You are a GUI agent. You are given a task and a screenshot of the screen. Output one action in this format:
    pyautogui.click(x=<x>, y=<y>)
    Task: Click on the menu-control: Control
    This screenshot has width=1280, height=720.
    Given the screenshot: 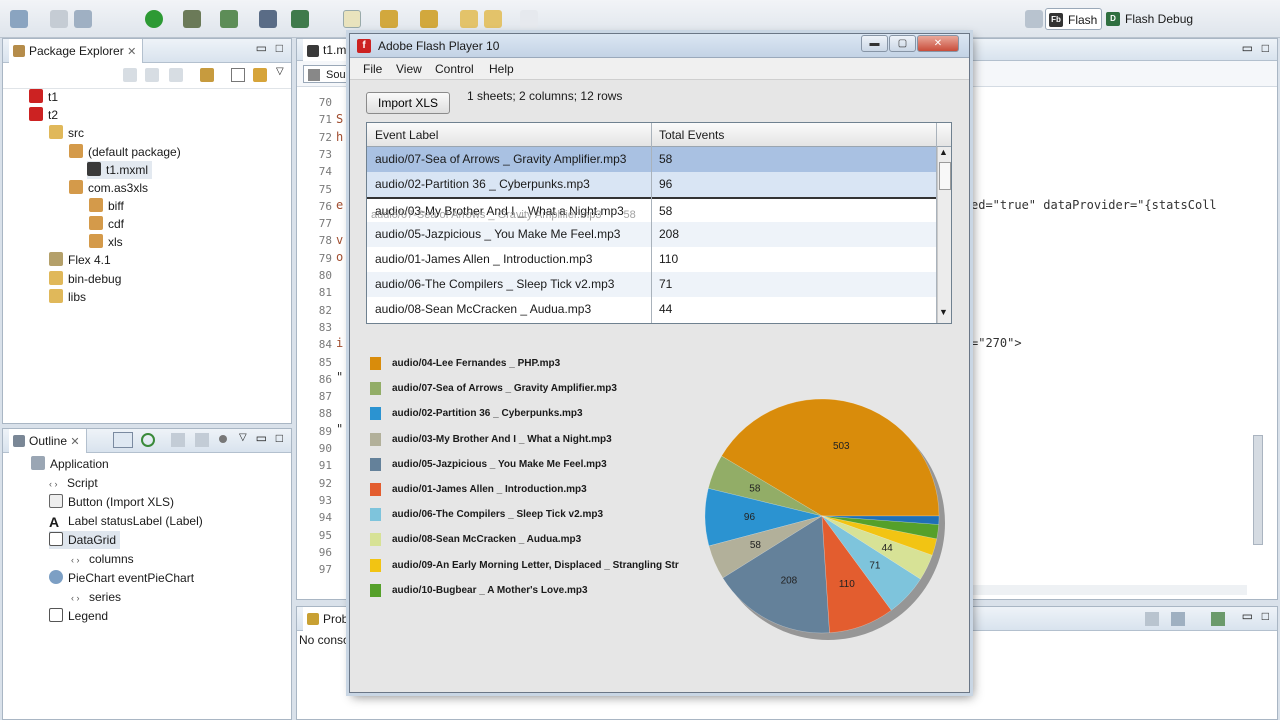 What is the action you would take?
    pyautogui.click(x=454, y=69)
    